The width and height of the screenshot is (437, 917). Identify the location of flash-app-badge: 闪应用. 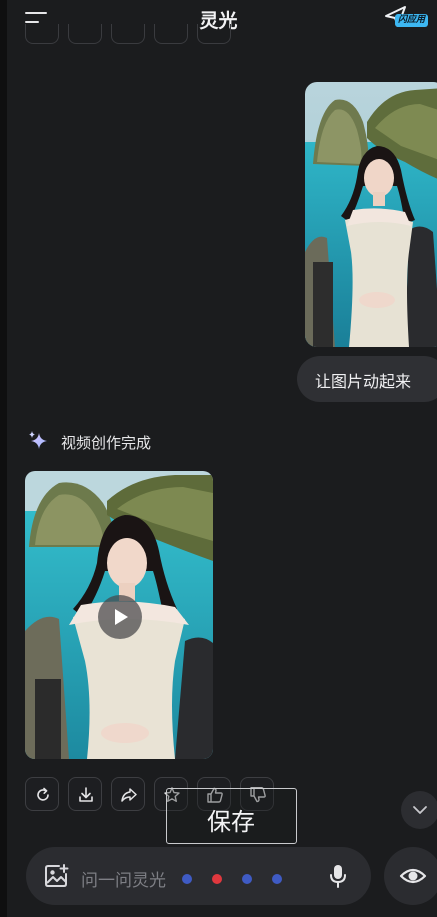
(412, 20).